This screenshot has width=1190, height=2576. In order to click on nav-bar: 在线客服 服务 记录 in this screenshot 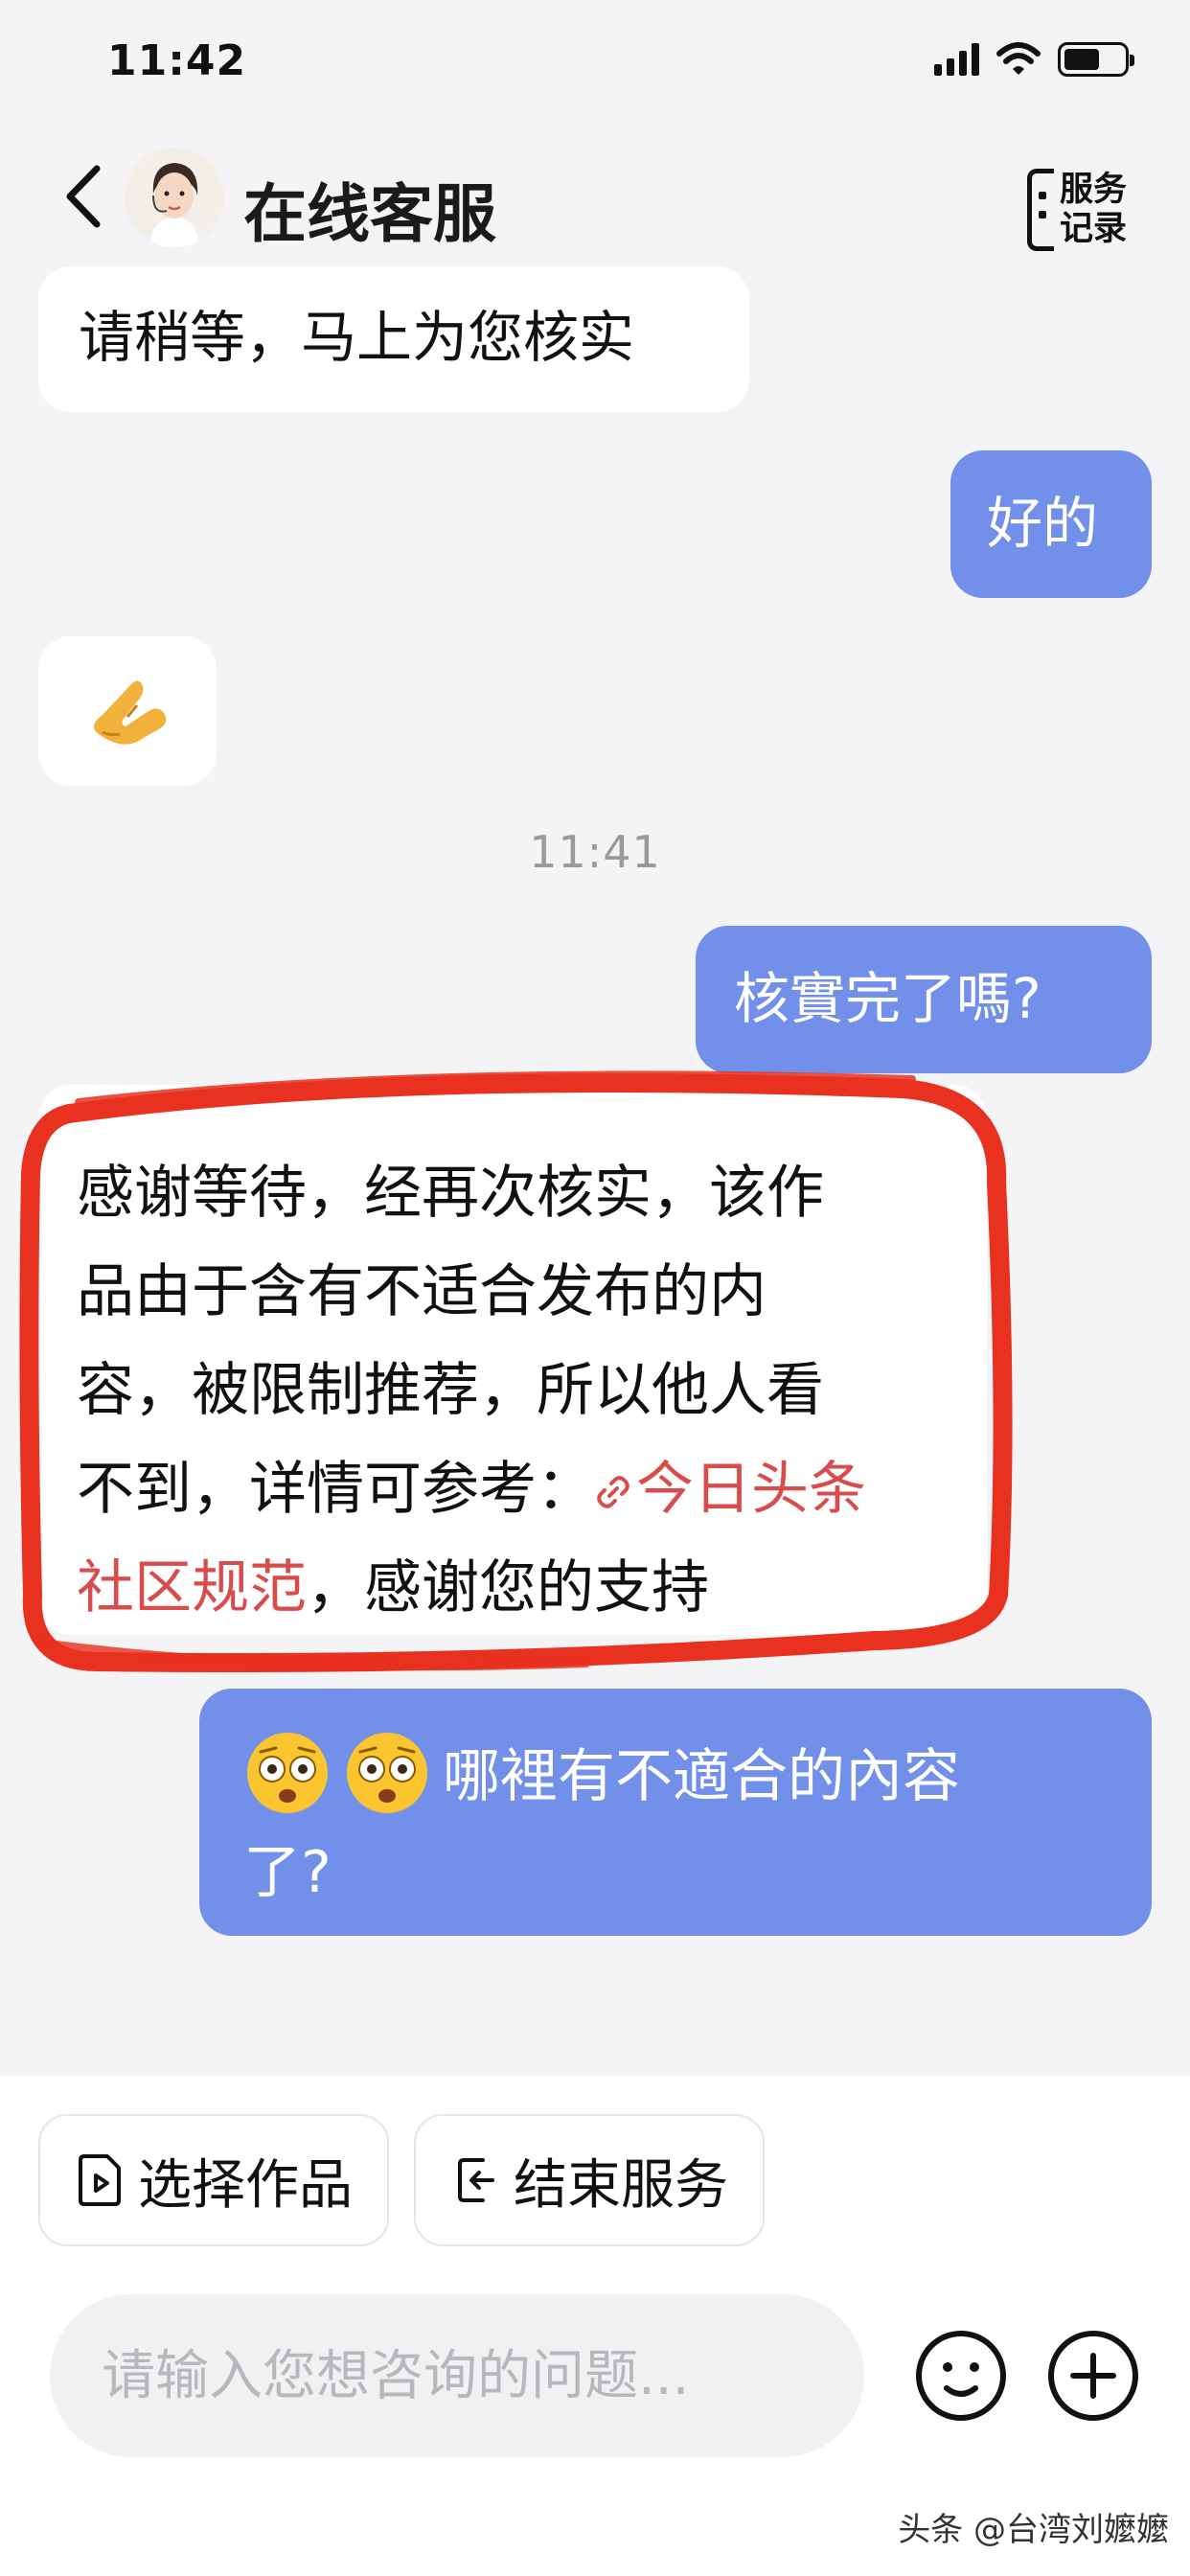, I will do `click(595, 196)`.